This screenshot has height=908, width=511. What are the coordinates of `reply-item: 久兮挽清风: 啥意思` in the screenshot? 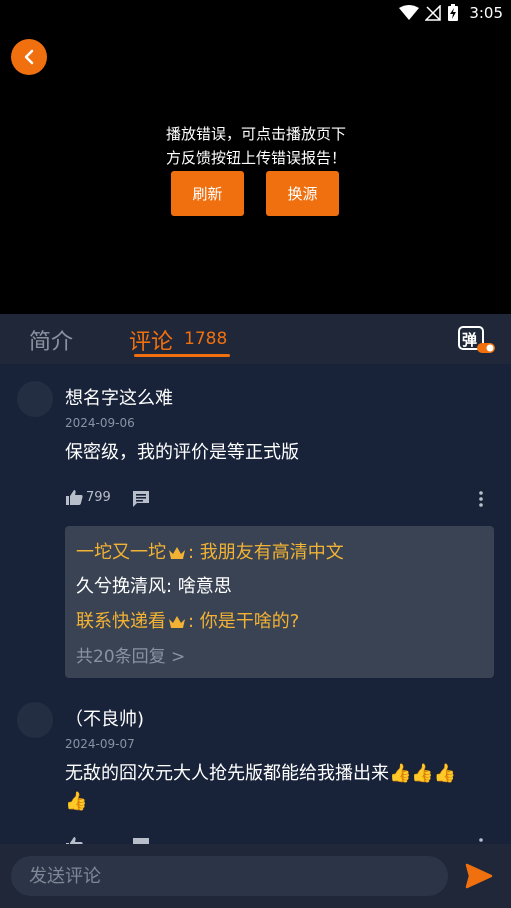 It's located at (154, 585).